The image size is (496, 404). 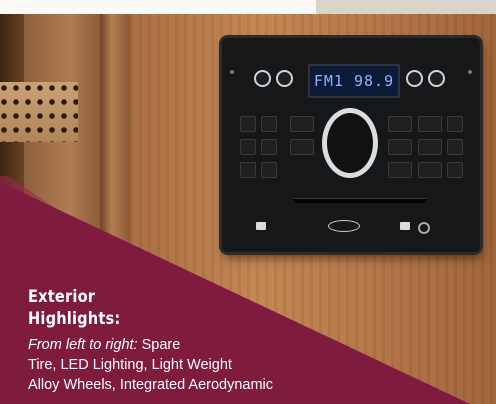 What do you see at coordinates (248, 345) in the screenshot?
I see `caption-body-line1: From left to right: Spare` at bounding box center [248, 345].